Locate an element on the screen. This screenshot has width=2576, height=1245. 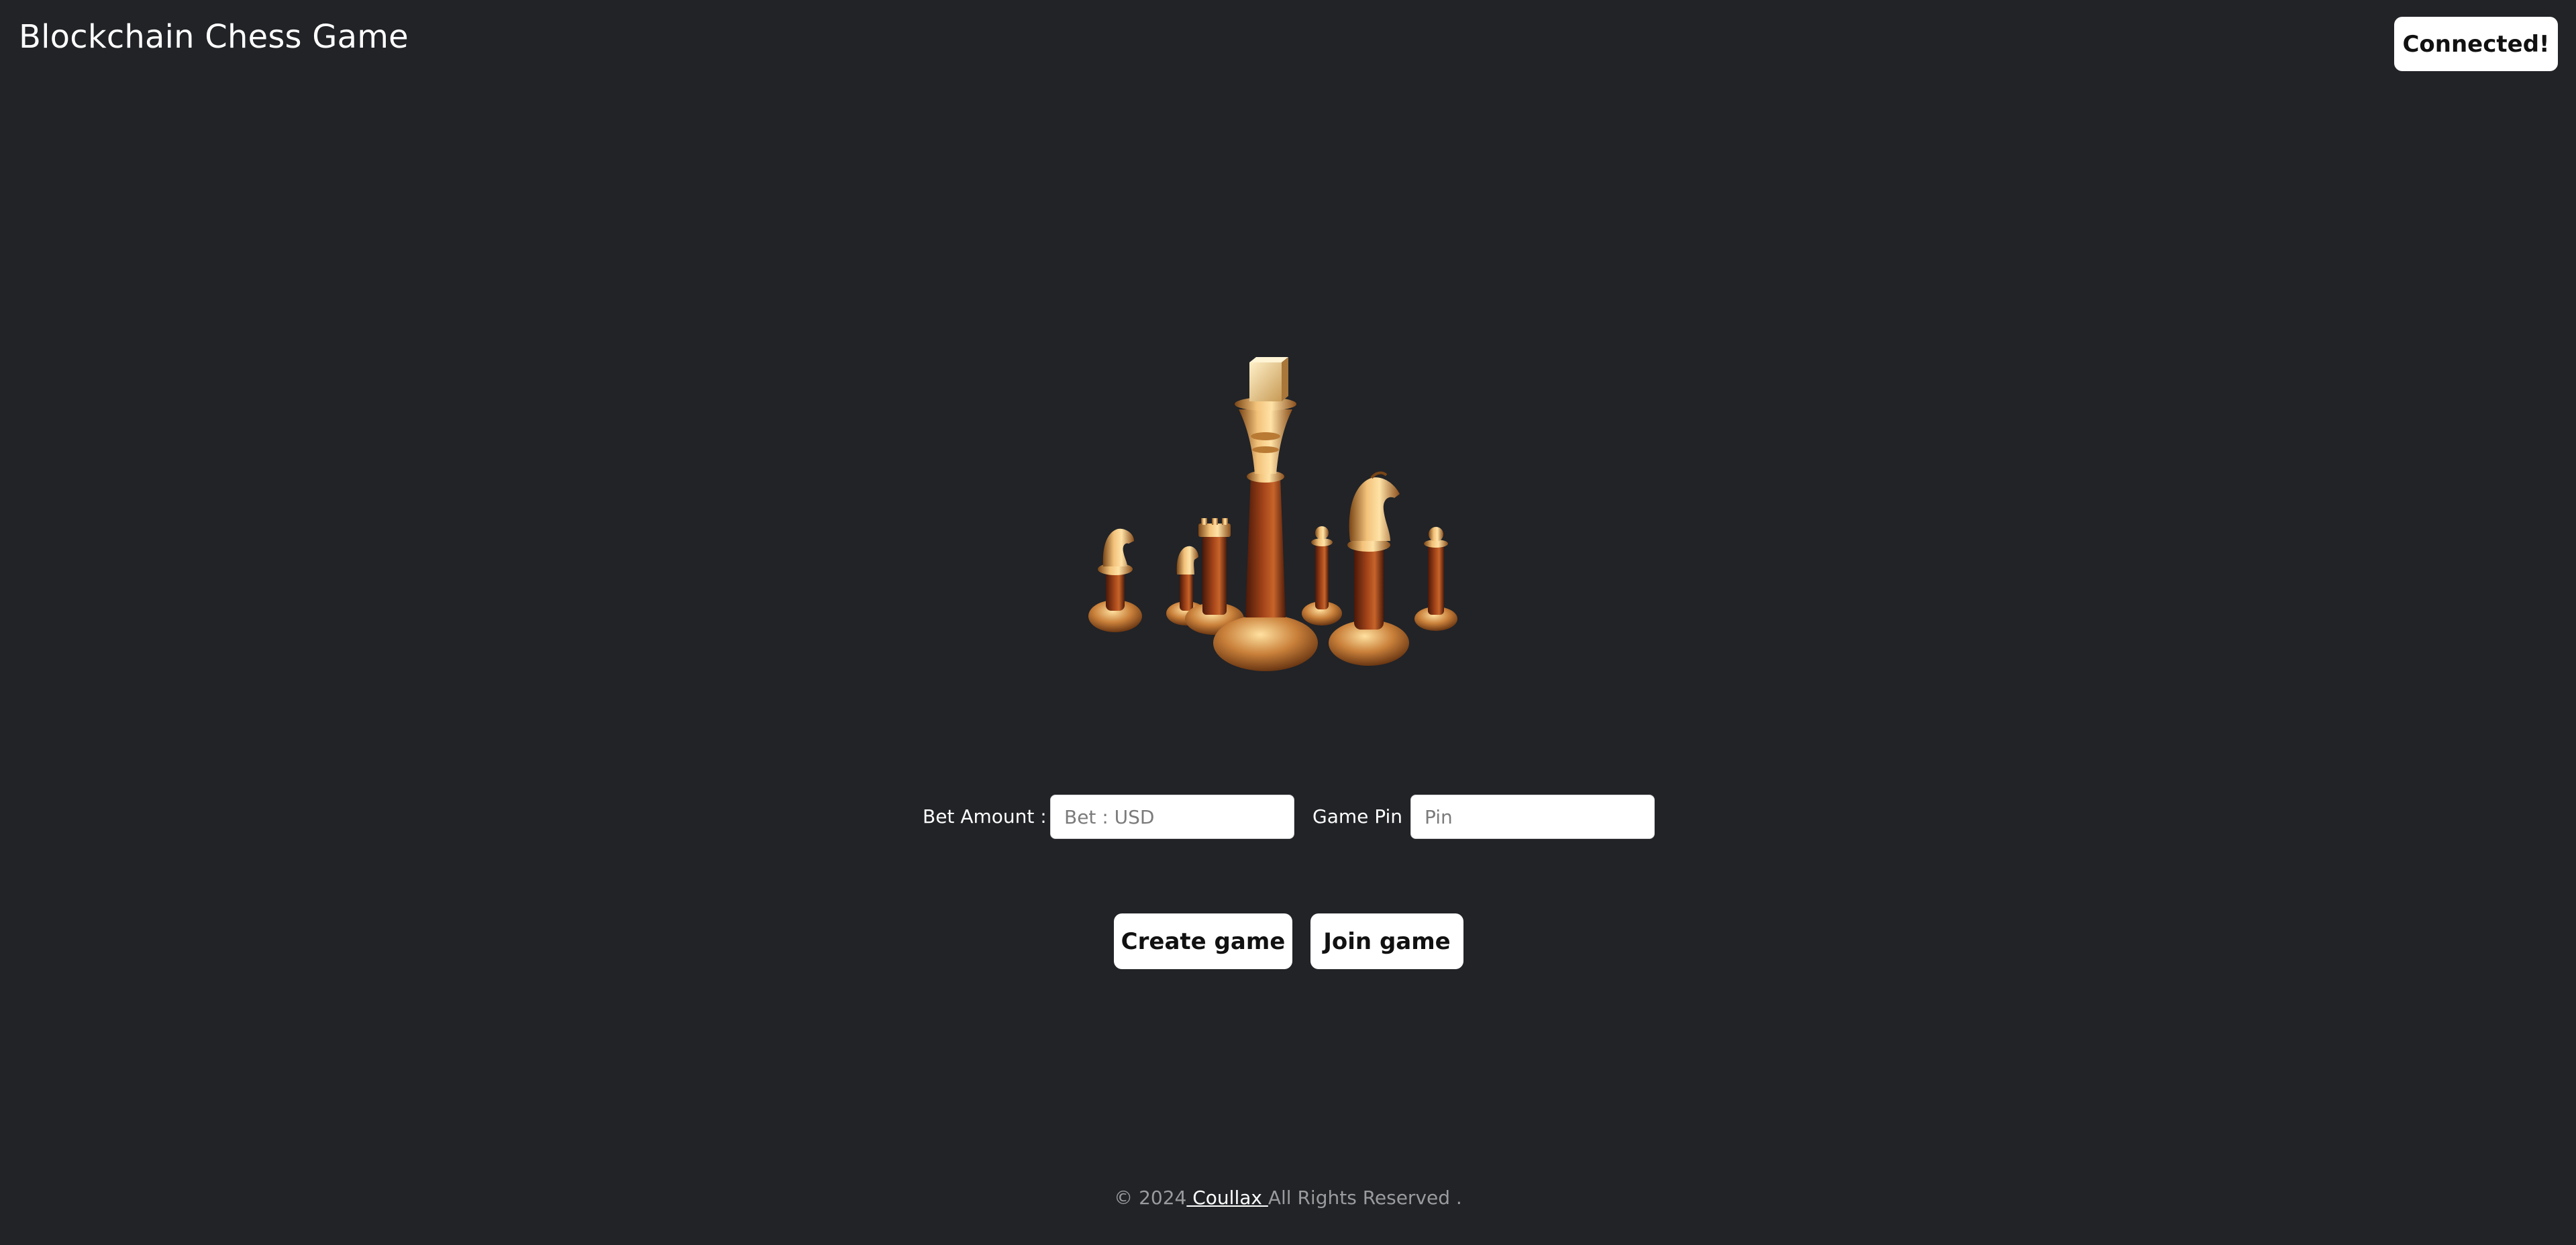
footer-company-link: Coullax is located at coordinates (1227, 1198).